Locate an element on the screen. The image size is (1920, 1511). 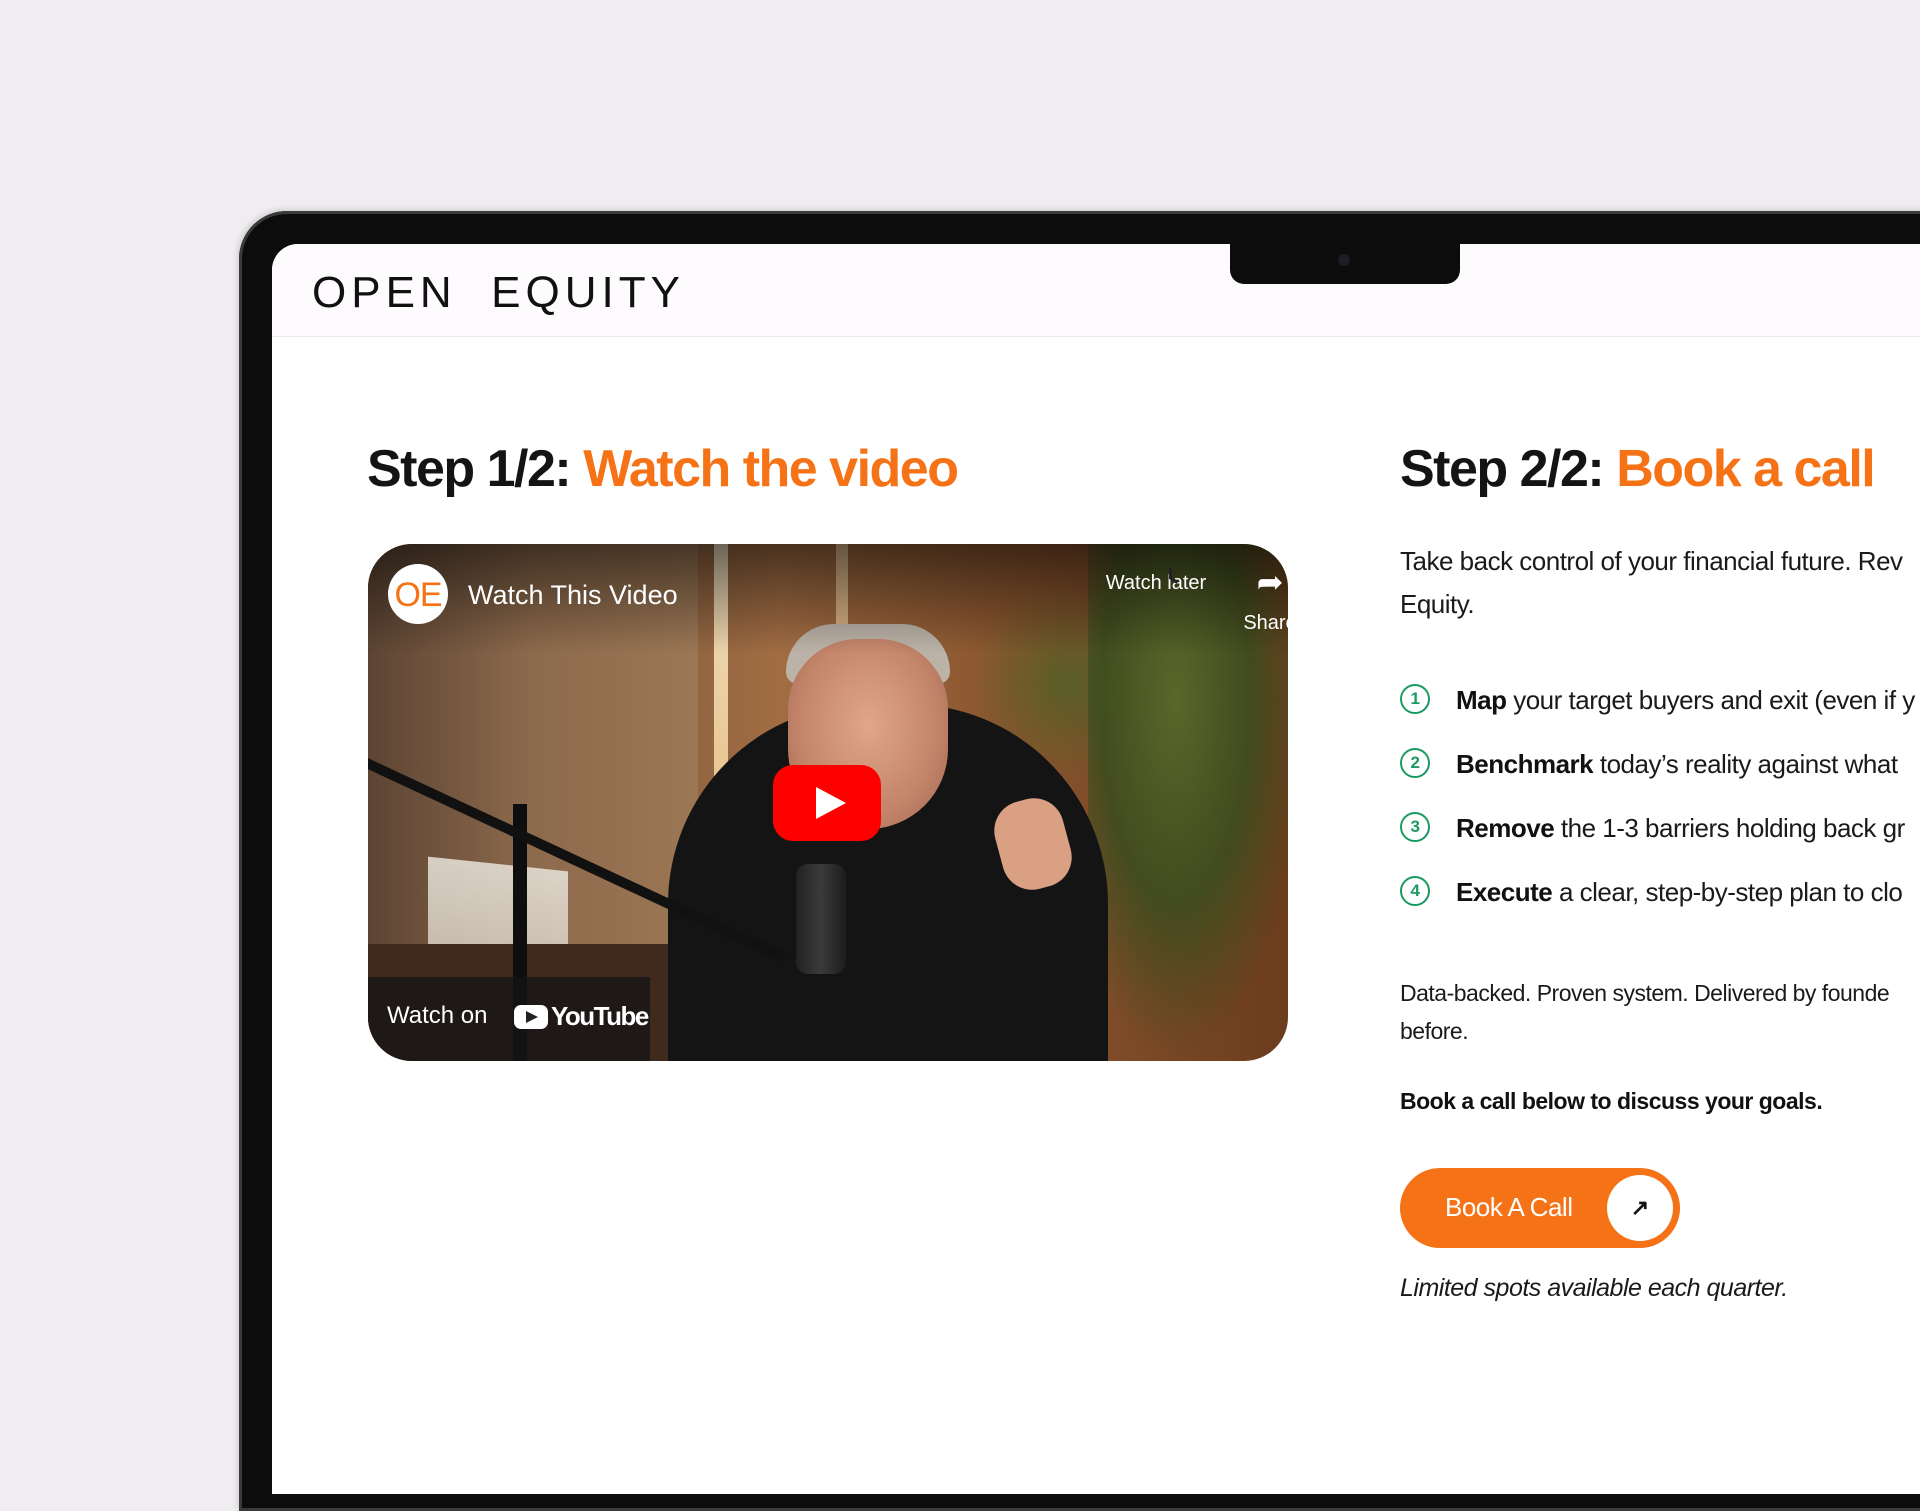
brand-logo: OPEN EQUITY is located at coordinates (498, 293).